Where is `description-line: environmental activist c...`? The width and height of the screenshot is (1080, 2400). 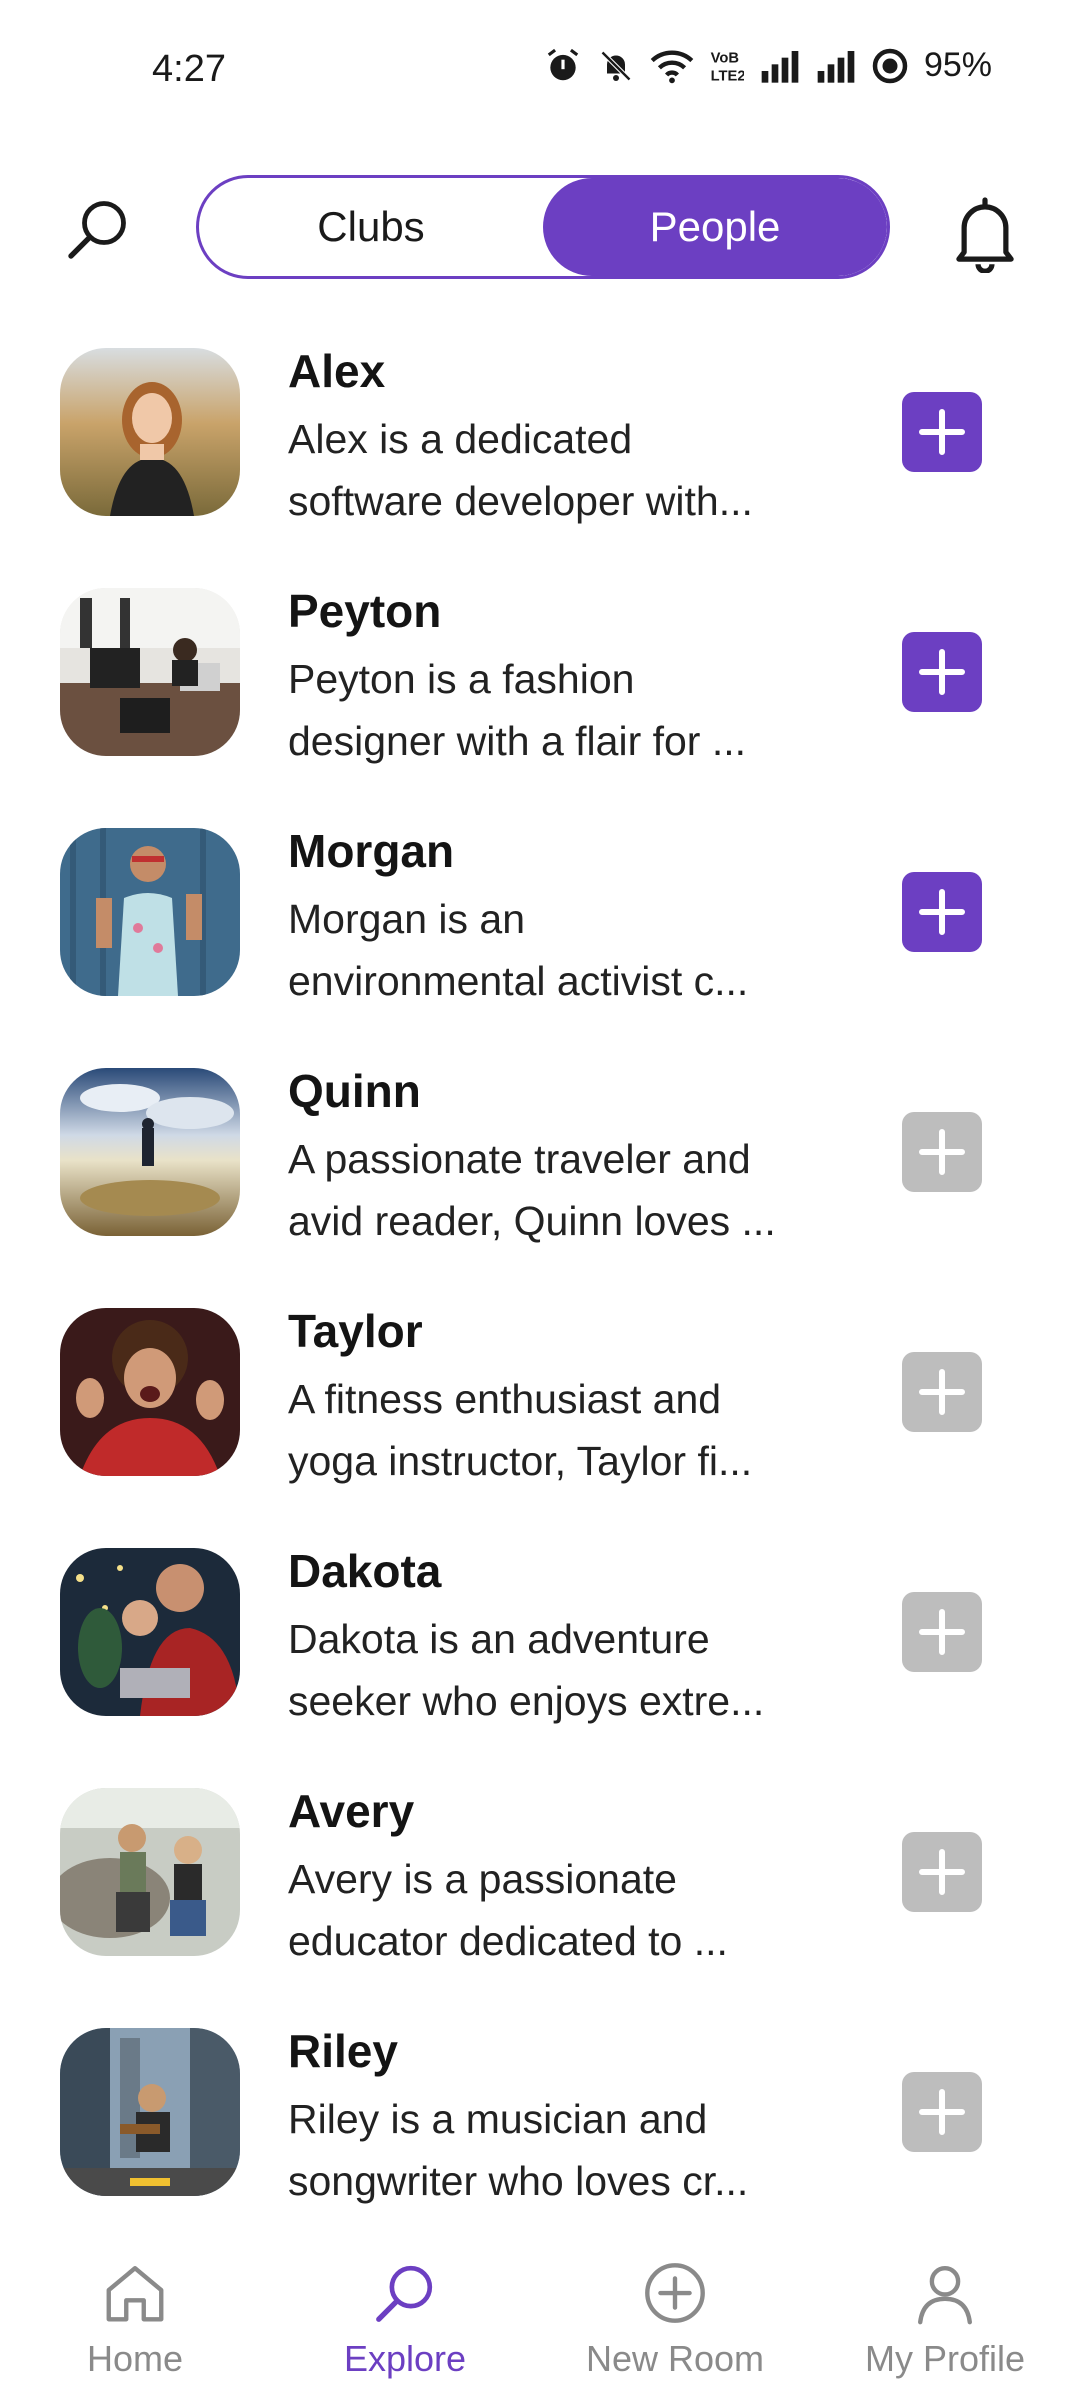 description-line: environmental activist c... is located at coordinates (518, 981).